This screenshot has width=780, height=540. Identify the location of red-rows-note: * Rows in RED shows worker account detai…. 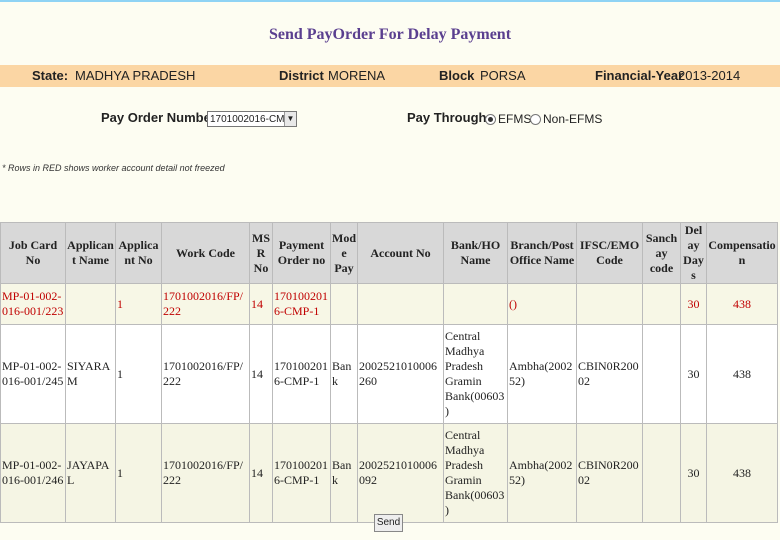
(113, 168).